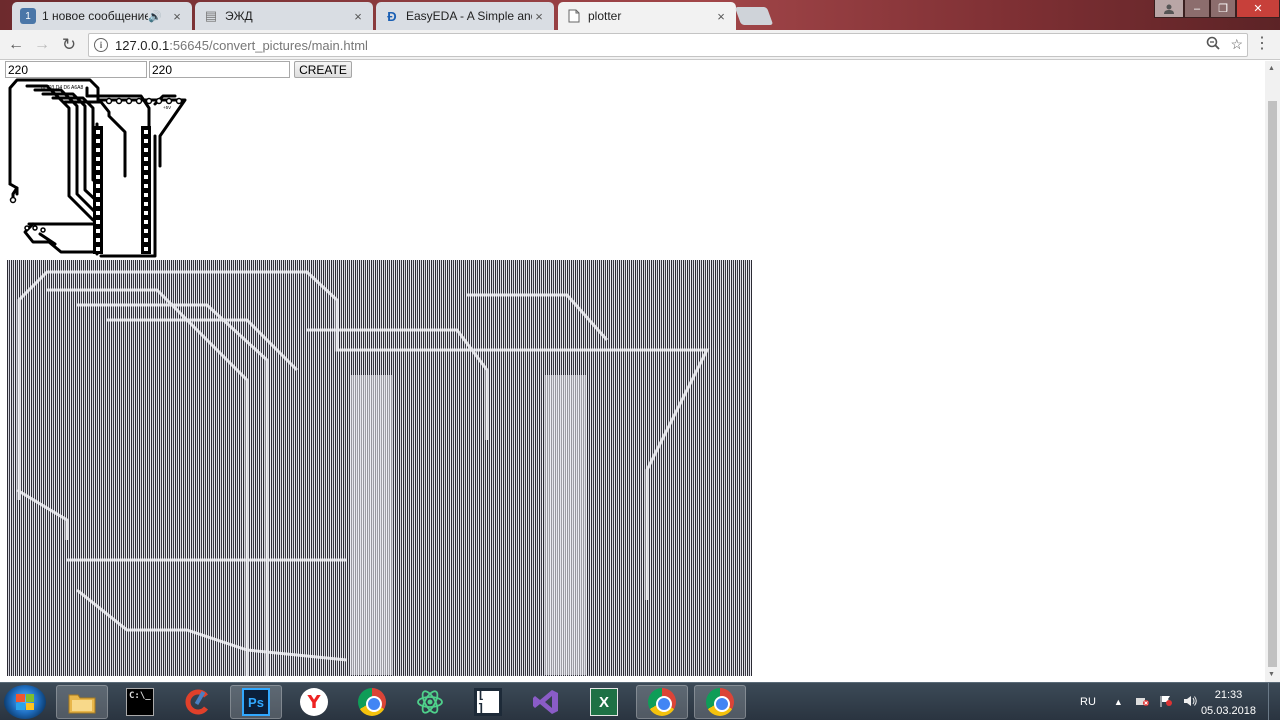 Image resolution: width=1280 pixels, height=720 pixels. I want to click on atom-icon, so click(430, 702).